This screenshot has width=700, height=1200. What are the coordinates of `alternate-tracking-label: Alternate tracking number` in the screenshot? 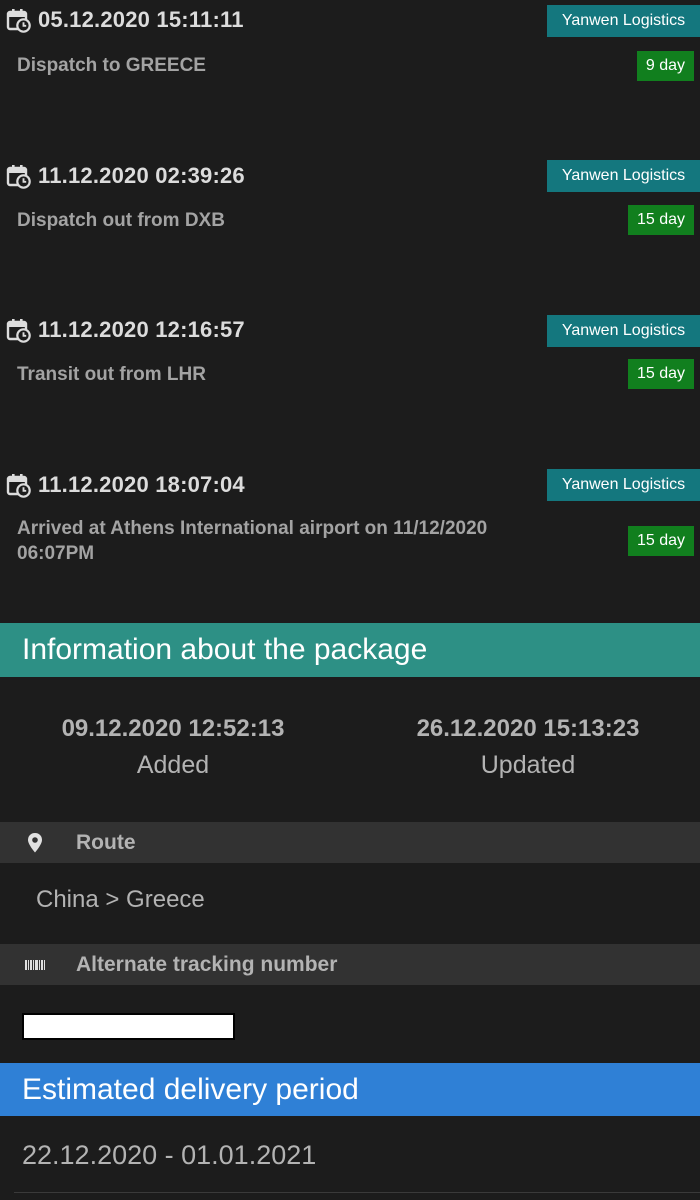 It's located at (207, 964).